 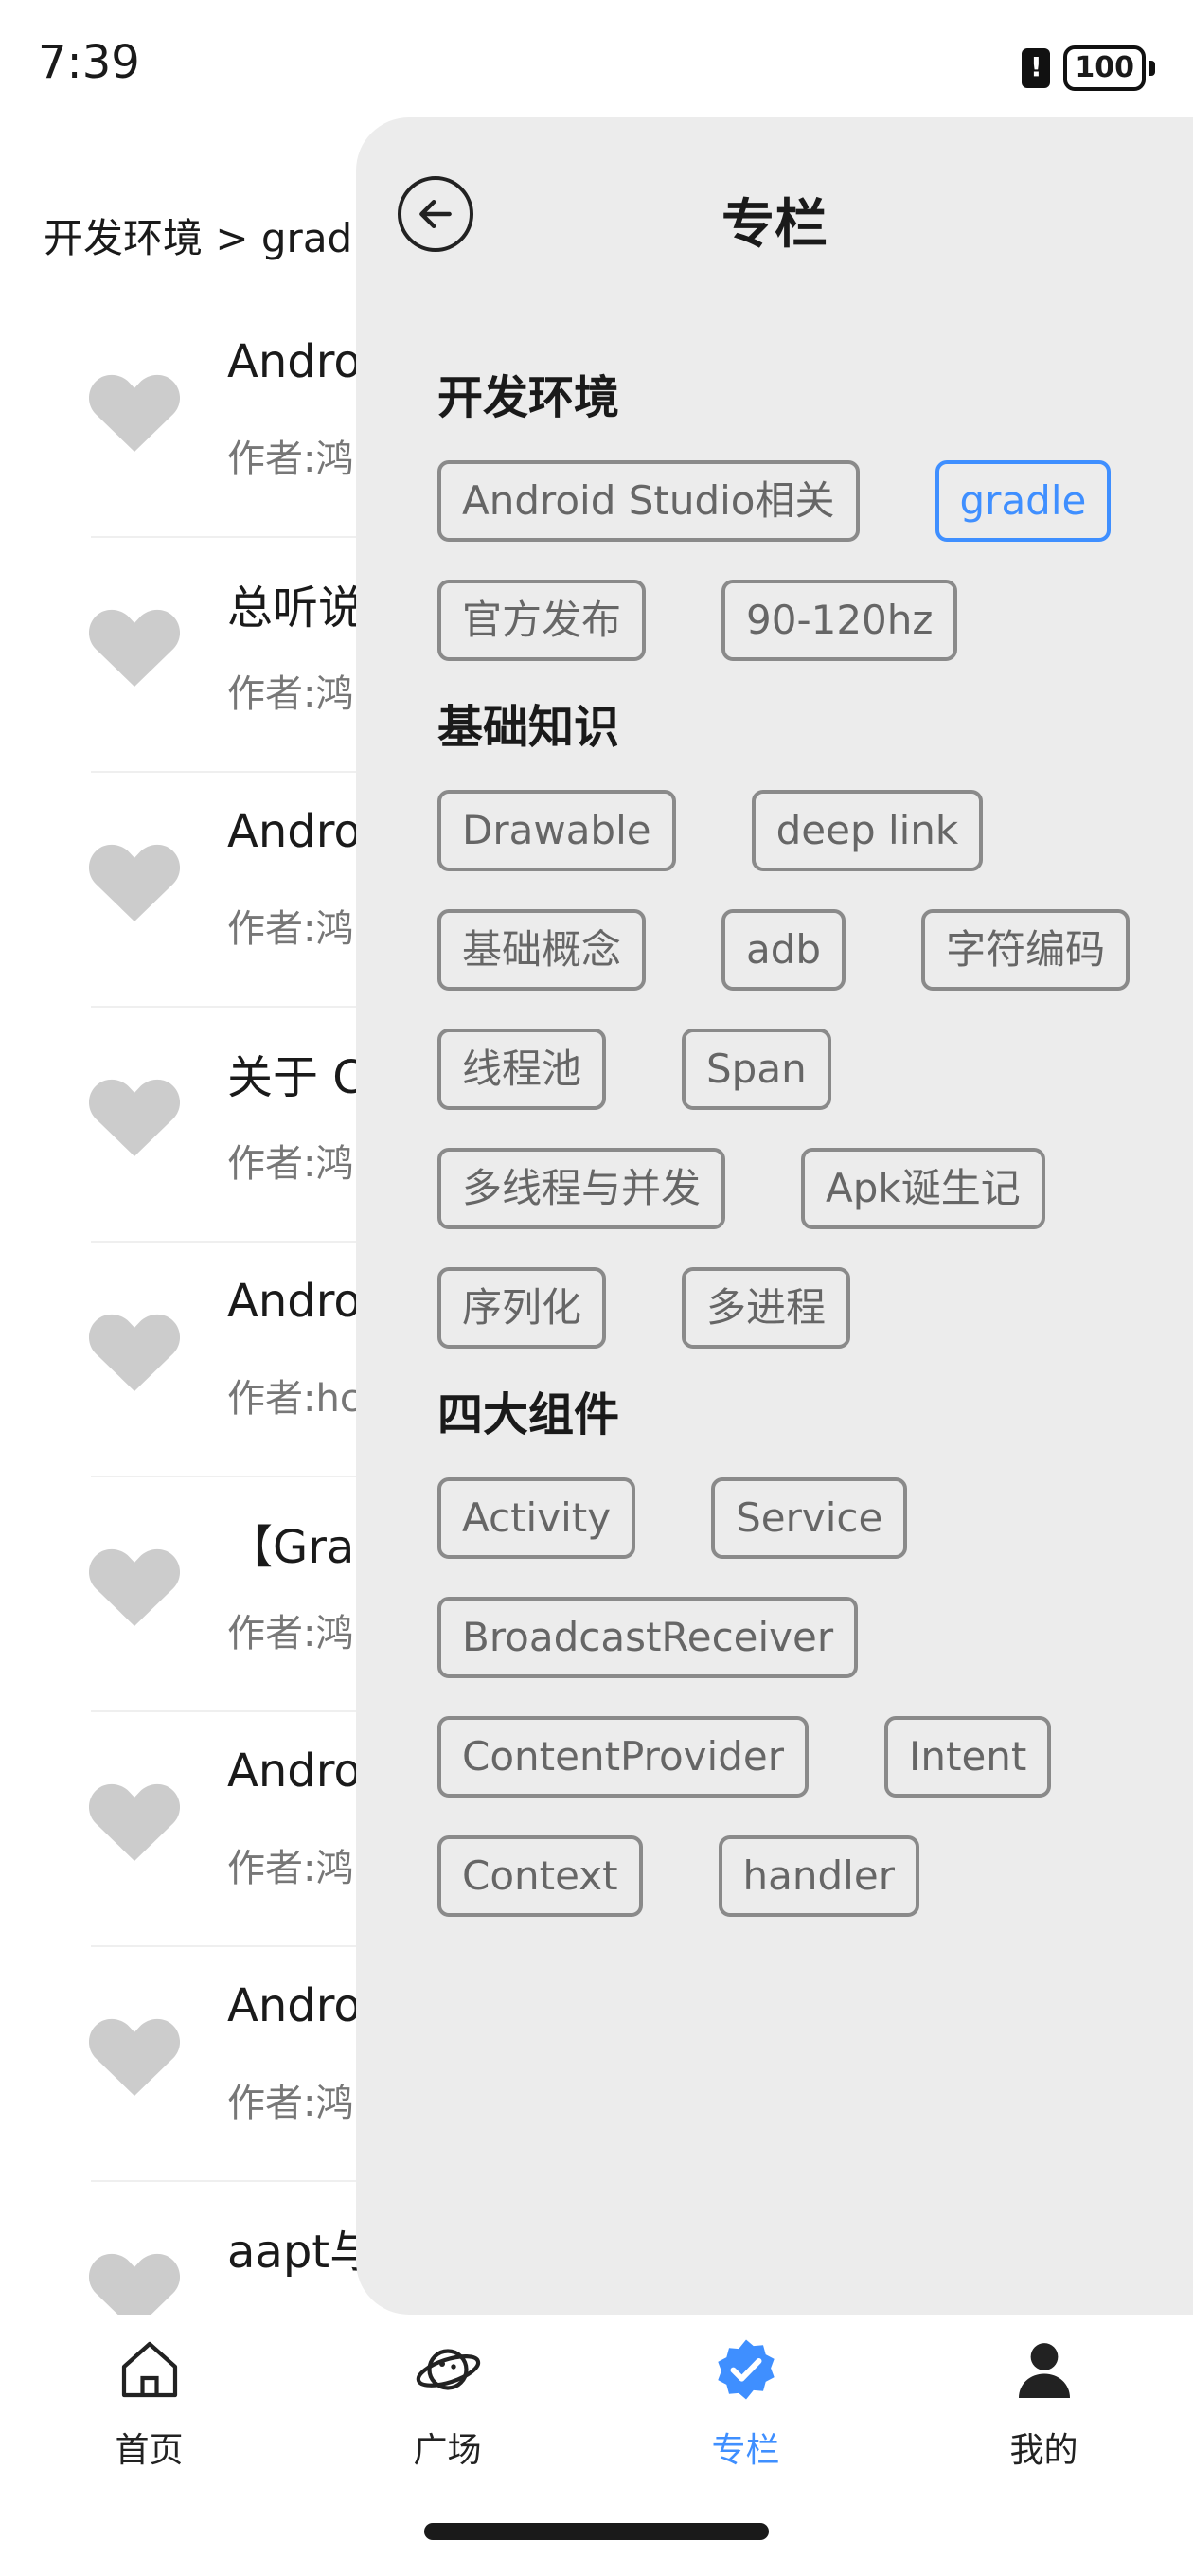 What do you see at coordinates (447, 2450) in the screenshot?
I see `nav-label-square: 广场` at bounding box center [447, 2450].